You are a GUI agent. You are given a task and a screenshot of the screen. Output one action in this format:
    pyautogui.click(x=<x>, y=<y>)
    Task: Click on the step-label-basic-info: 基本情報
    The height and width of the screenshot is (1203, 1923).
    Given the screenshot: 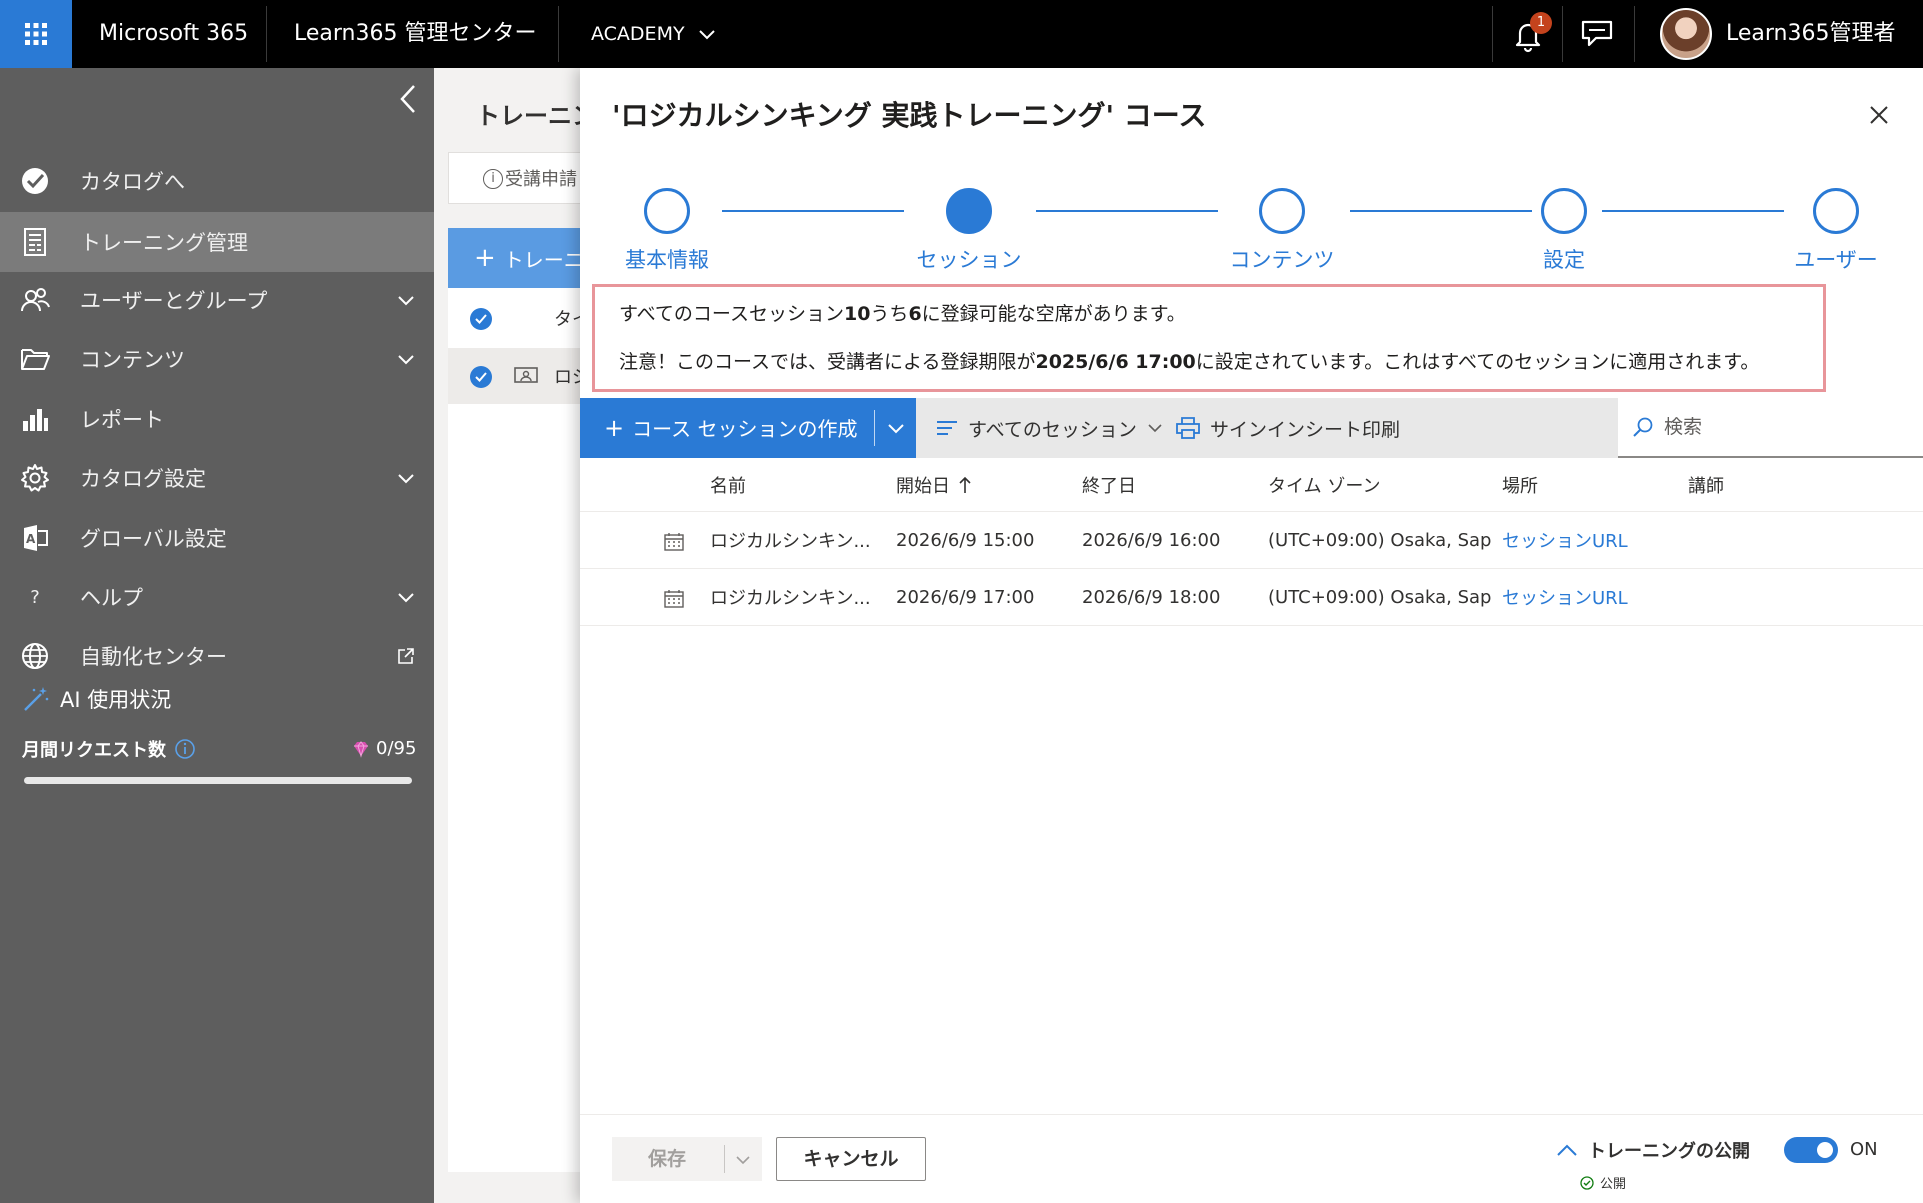 What is the action you would take?
    pyautogui.click(x=667, y=259)
    